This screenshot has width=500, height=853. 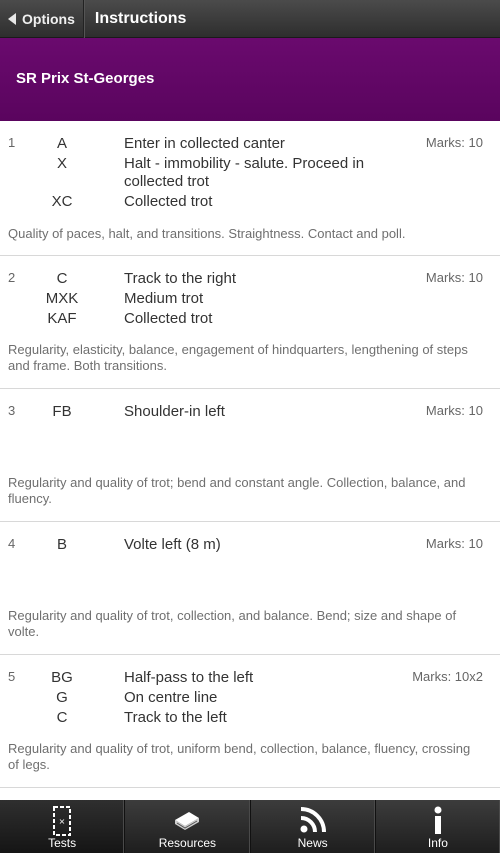 I want to click on movement-description: Track to the left, so click(x=175, y=717).